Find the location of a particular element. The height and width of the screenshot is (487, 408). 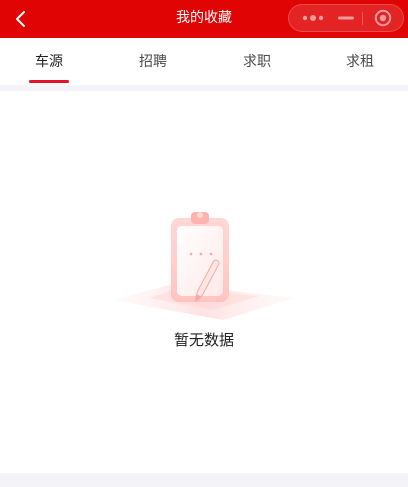

empty-state-illustration is located at coordinates (204, 267).